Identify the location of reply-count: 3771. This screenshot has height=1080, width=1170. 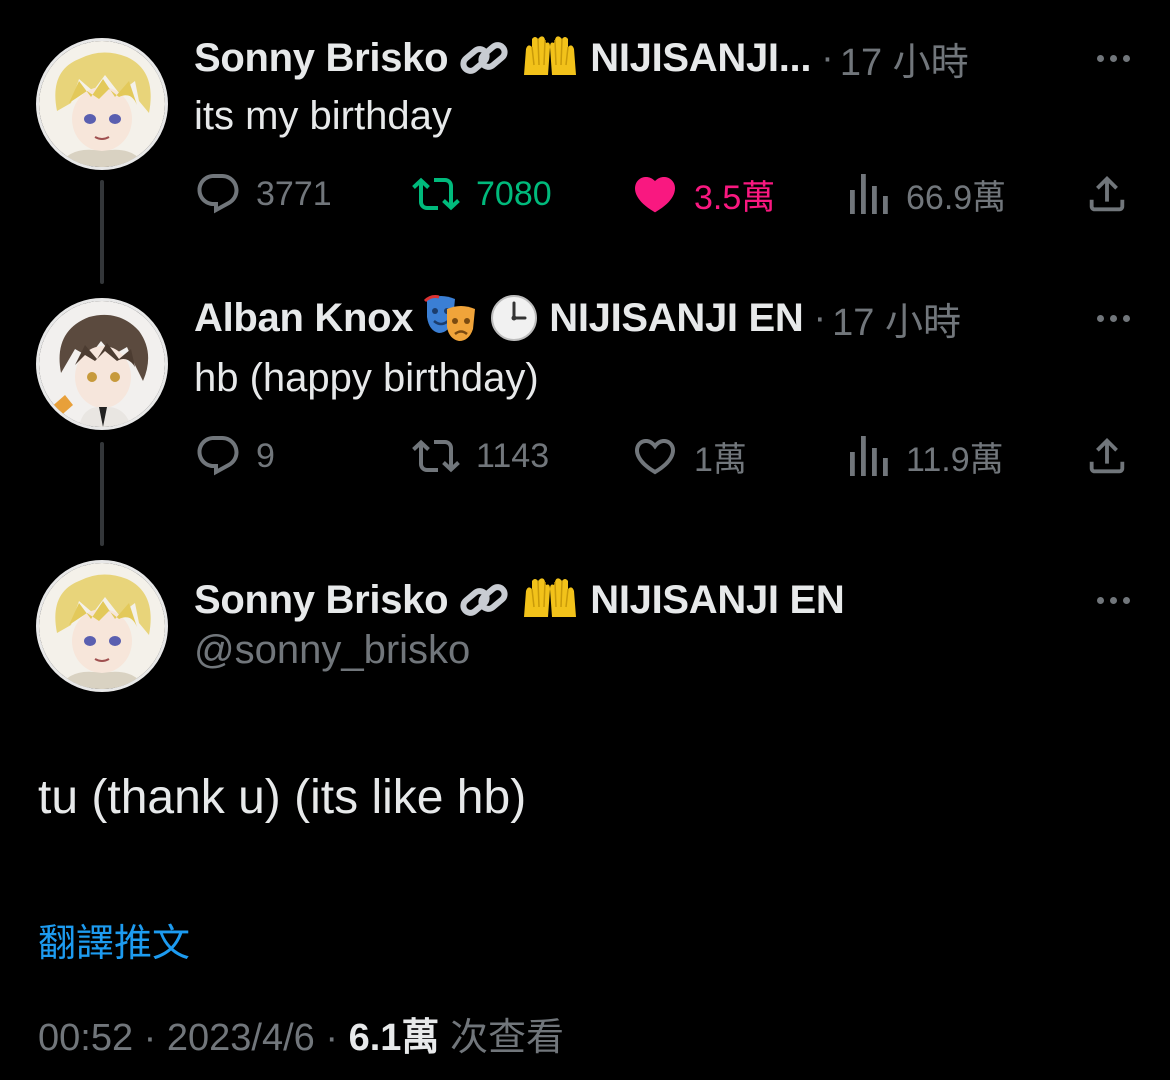
(294, 193).